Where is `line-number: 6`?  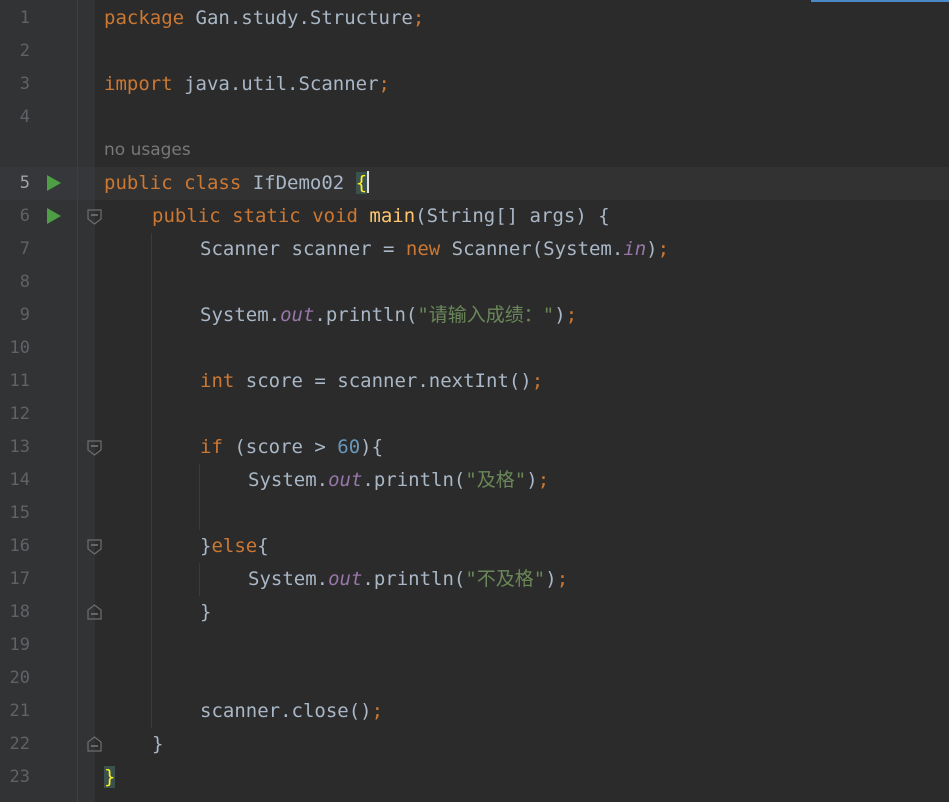
line-number: 6 is located at coordinates (24, 216).